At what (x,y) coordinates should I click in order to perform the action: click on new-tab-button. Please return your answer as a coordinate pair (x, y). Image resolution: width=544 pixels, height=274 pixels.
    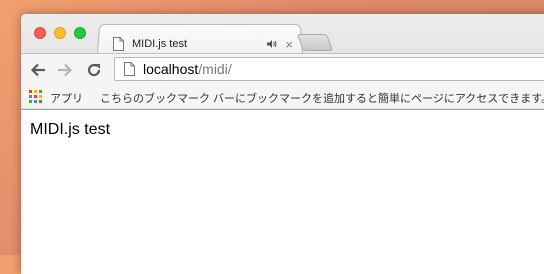
    Looking at the image, I should click on (315, 42).